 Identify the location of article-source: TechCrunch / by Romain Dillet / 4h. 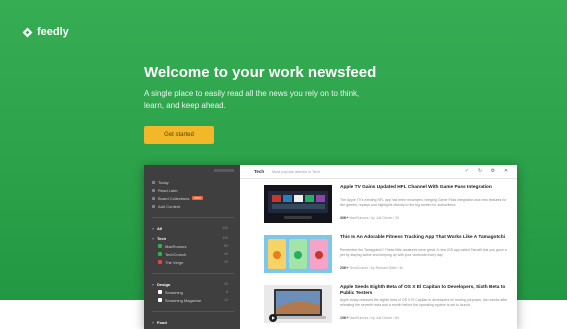
(376, 268).